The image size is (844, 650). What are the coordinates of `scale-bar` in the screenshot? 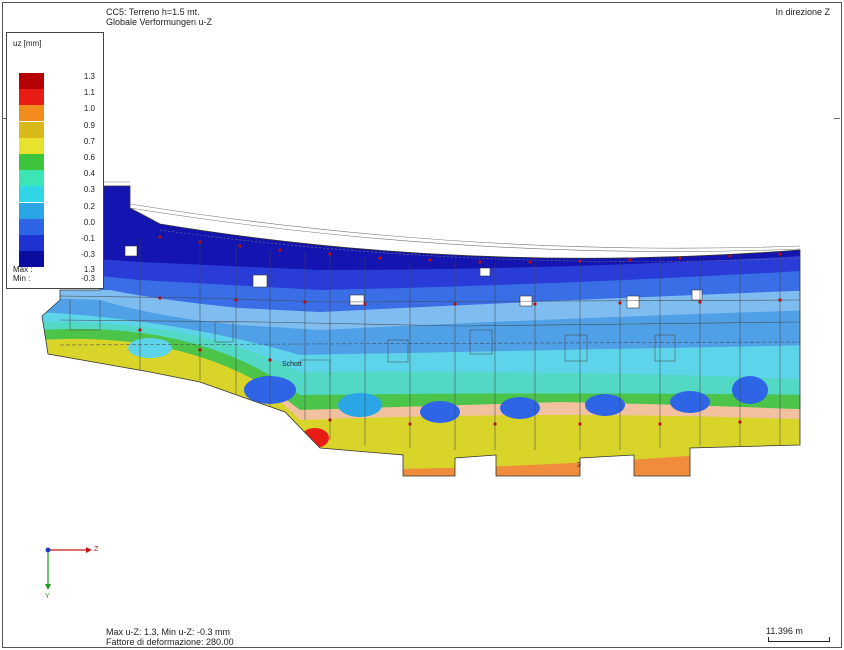 It's located at (799, 639).